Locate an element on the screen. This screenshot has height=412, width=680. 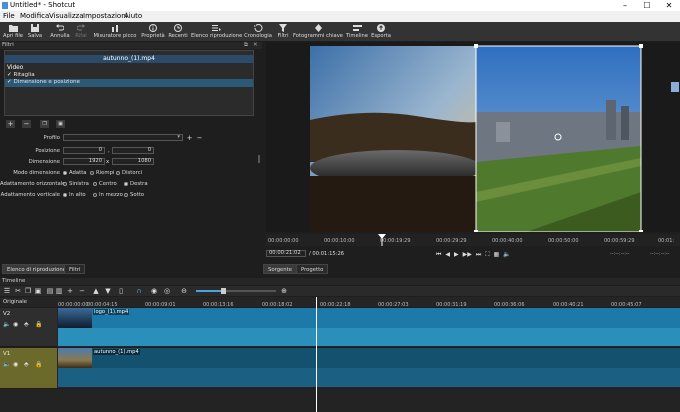
close-button: ✕ is located at coordinates (669, 5).